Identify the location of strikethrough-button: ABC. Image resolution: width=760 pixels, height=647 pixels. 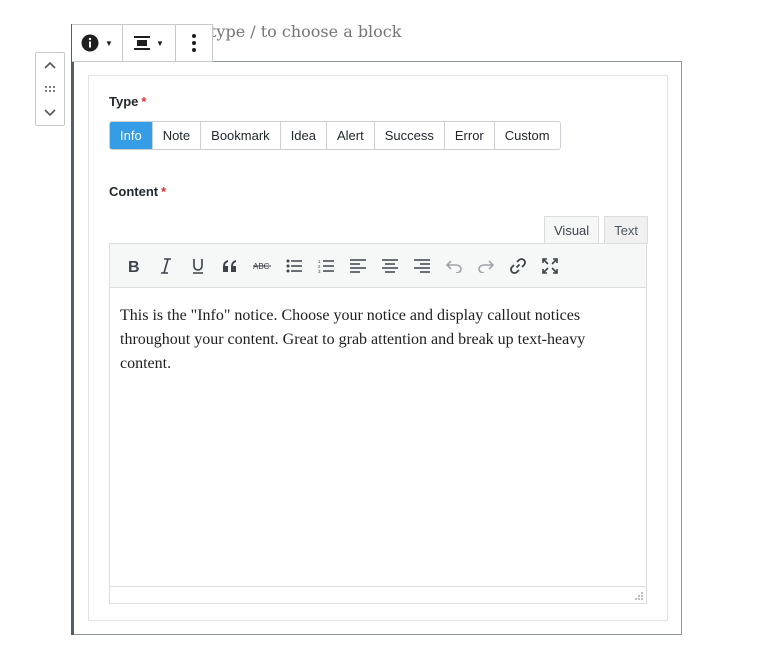
(262, 266).